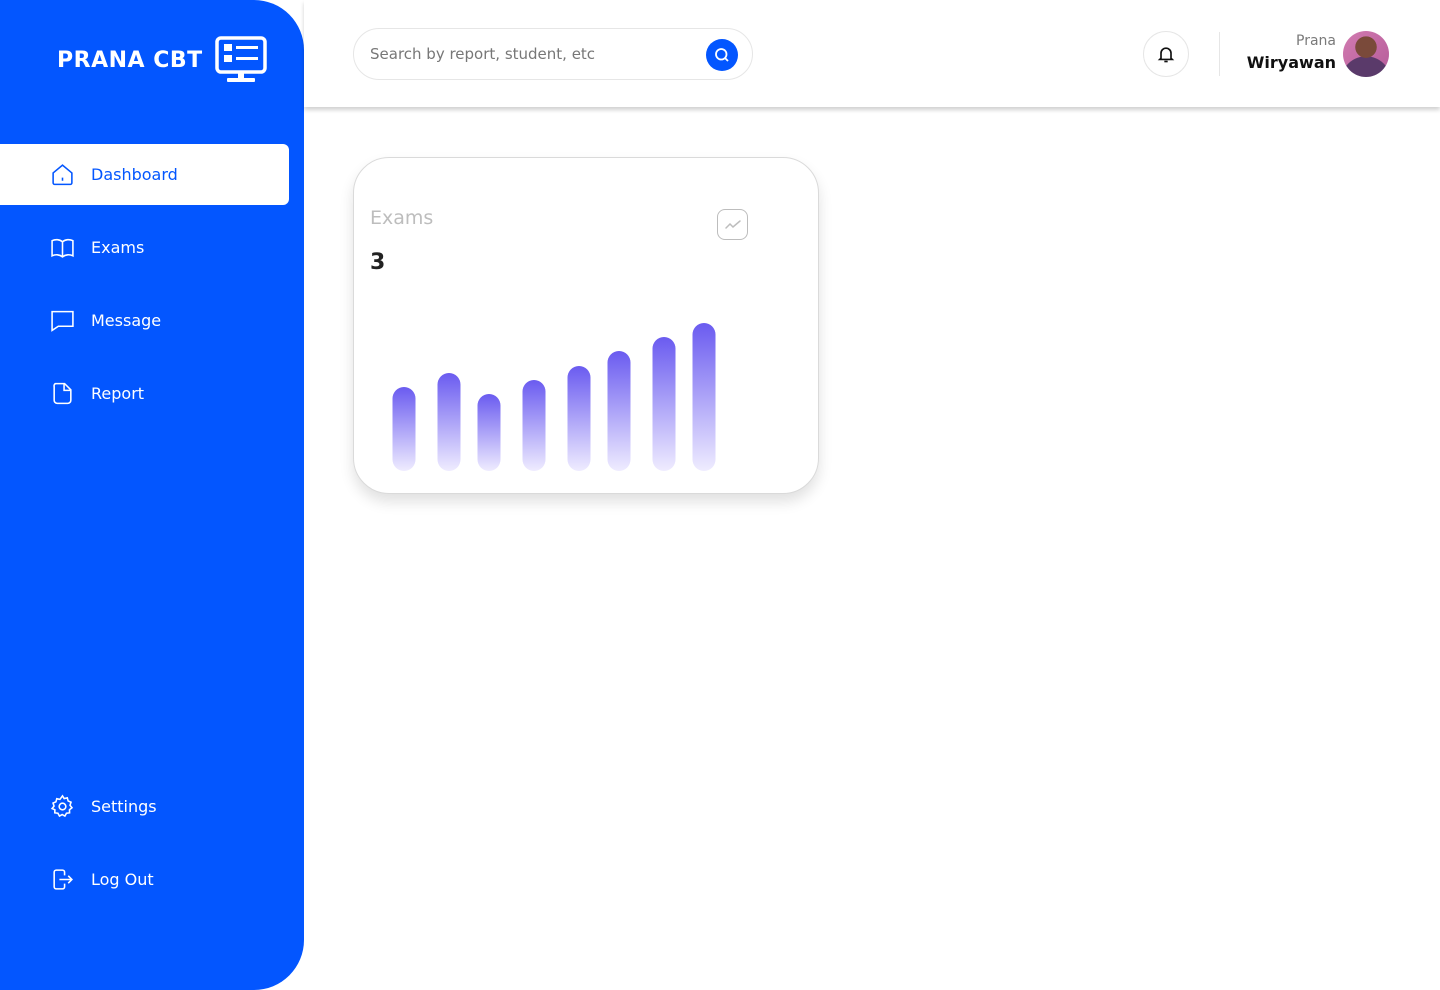 The width and height of the screenshot is (1440, 990). What do you see at coordinates (126, 320) in the screenshot?
I see `sidebar-item-label: Message` at bounding box center [126, 320].